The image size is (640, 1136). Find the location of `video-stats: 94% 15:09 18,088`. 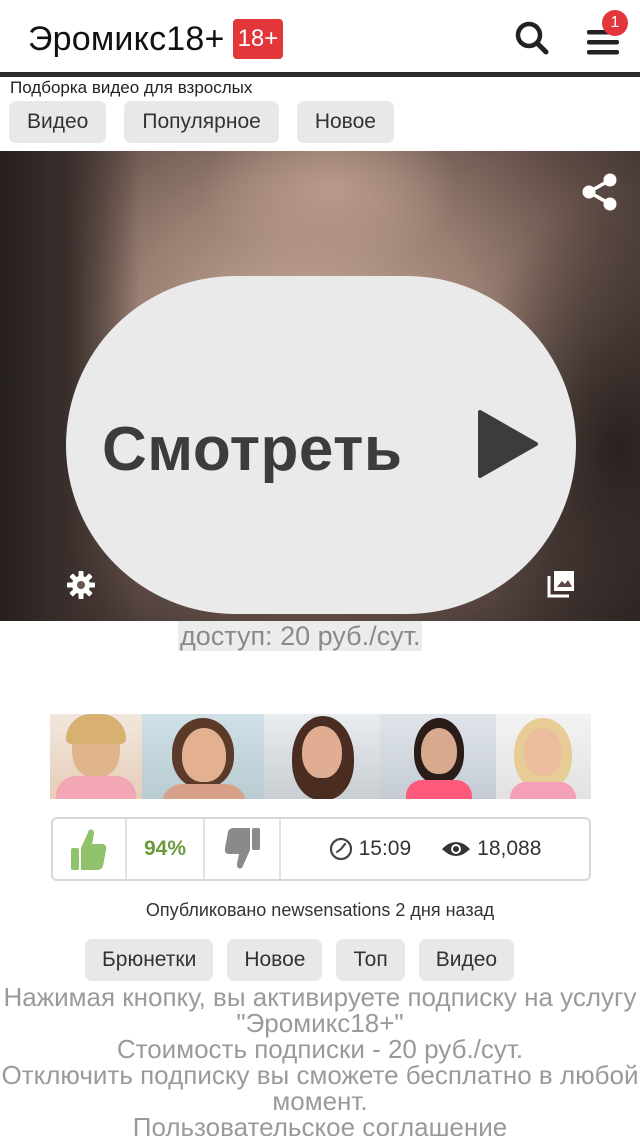

video-stats: 94% 15:09 18,088 is located at coordinates (321, 849).